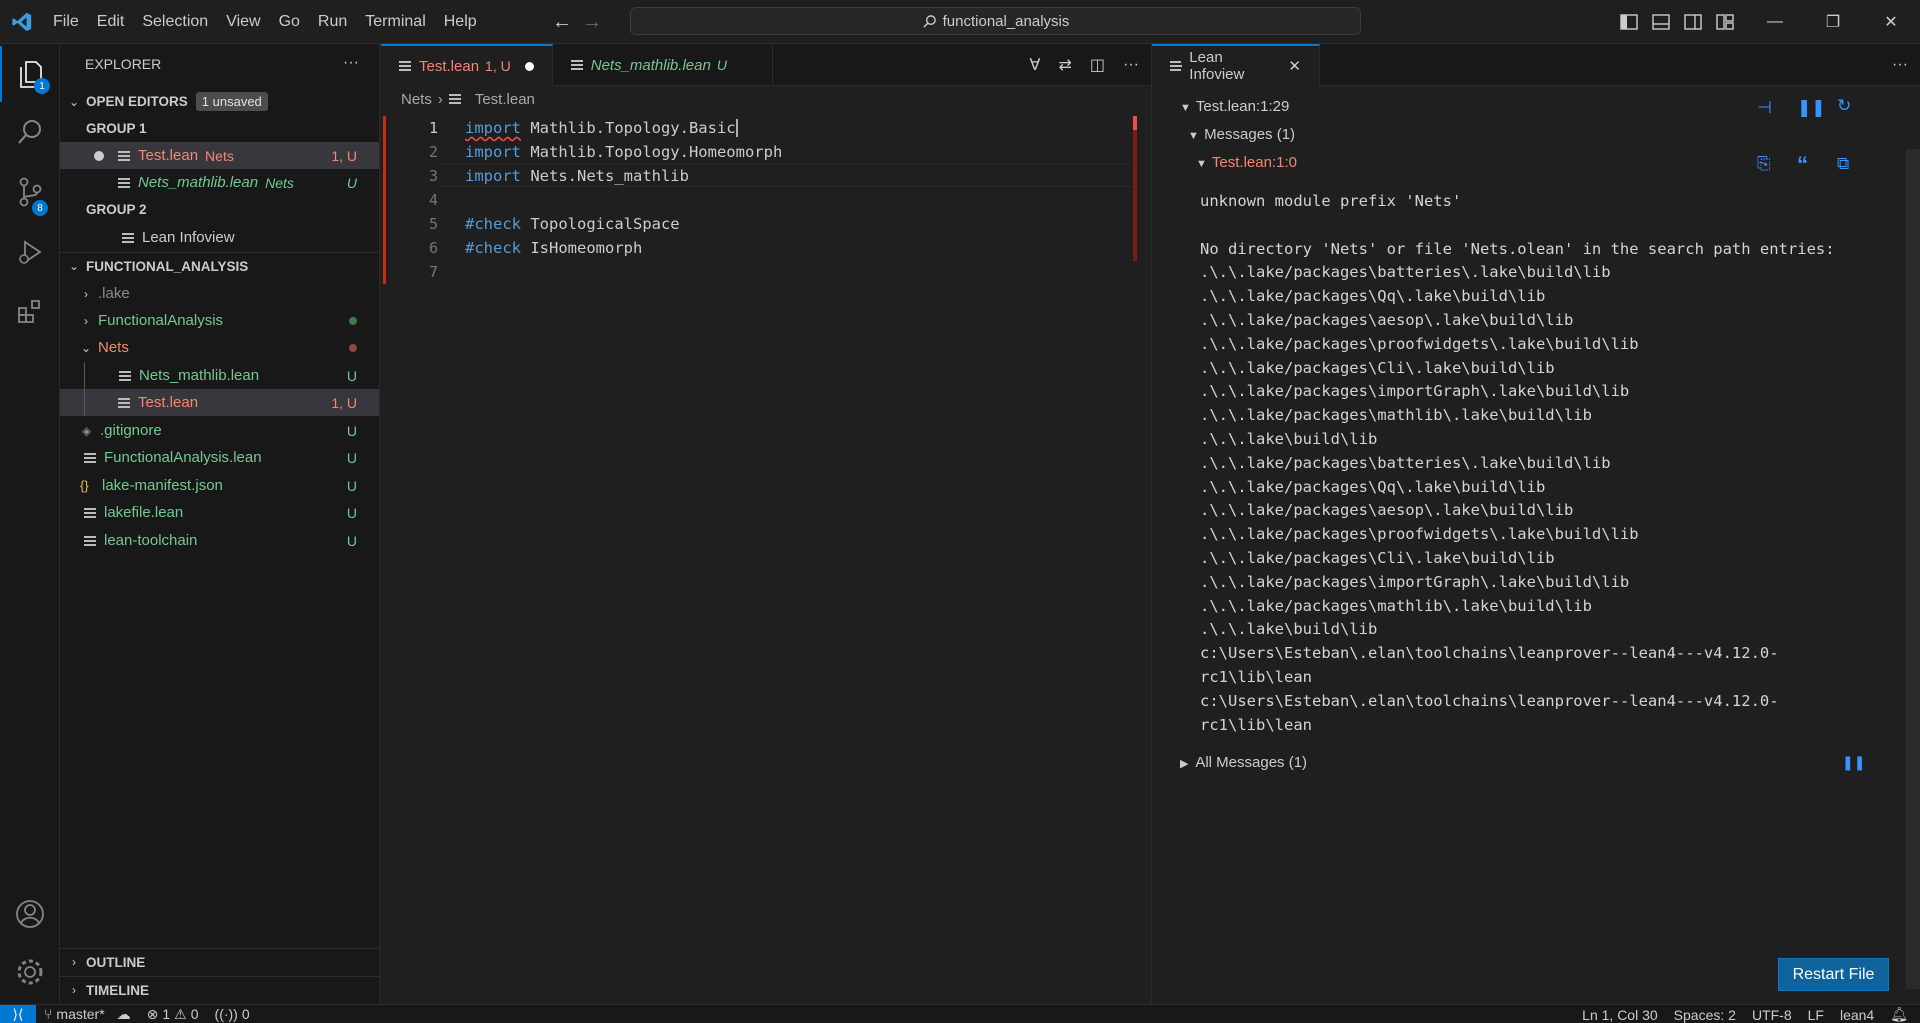  What do you see at coordinates (995, 21) in the screenshot?
I see `command-center-search: functional_analysis` at bounding box center [995, 21].